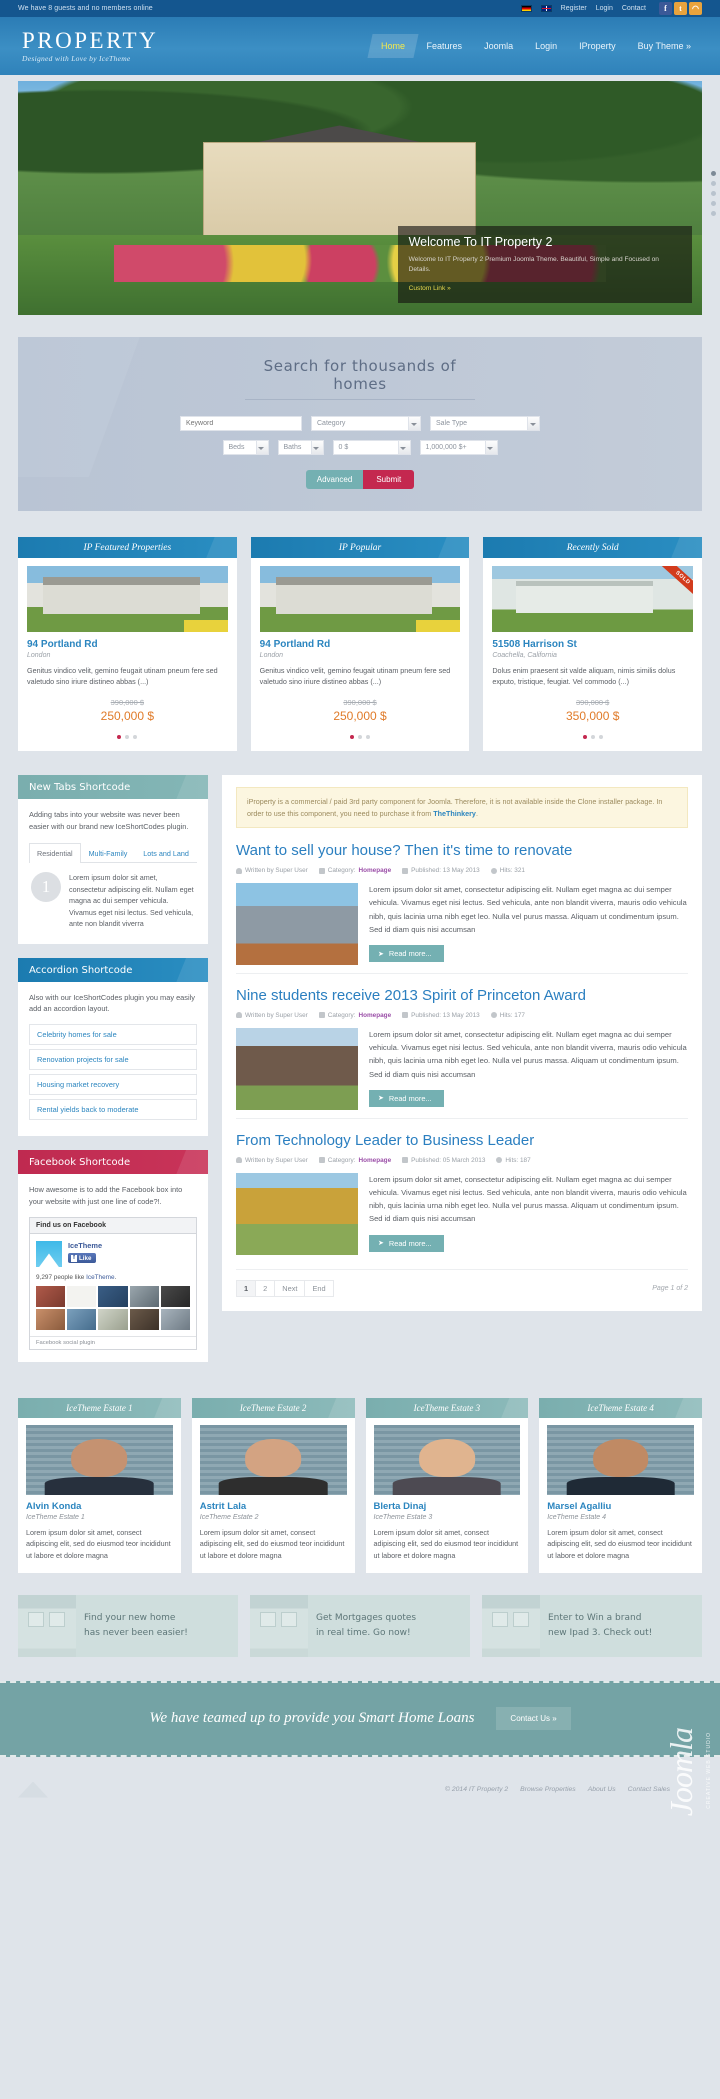 This screenshot has width=720, height=2099. I want to click on rss-icon: ◠, so click(695, 8).